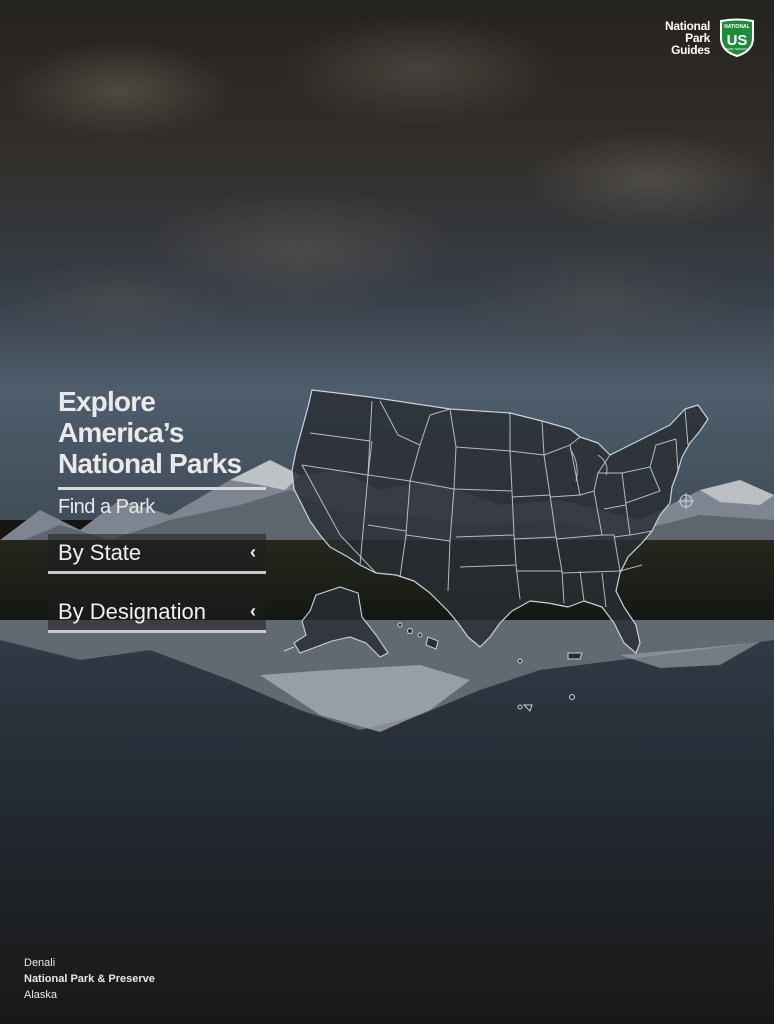  Describe the element at coordinates (100, 552) in the screenshot. I see `by-state-label: By State` at that location.